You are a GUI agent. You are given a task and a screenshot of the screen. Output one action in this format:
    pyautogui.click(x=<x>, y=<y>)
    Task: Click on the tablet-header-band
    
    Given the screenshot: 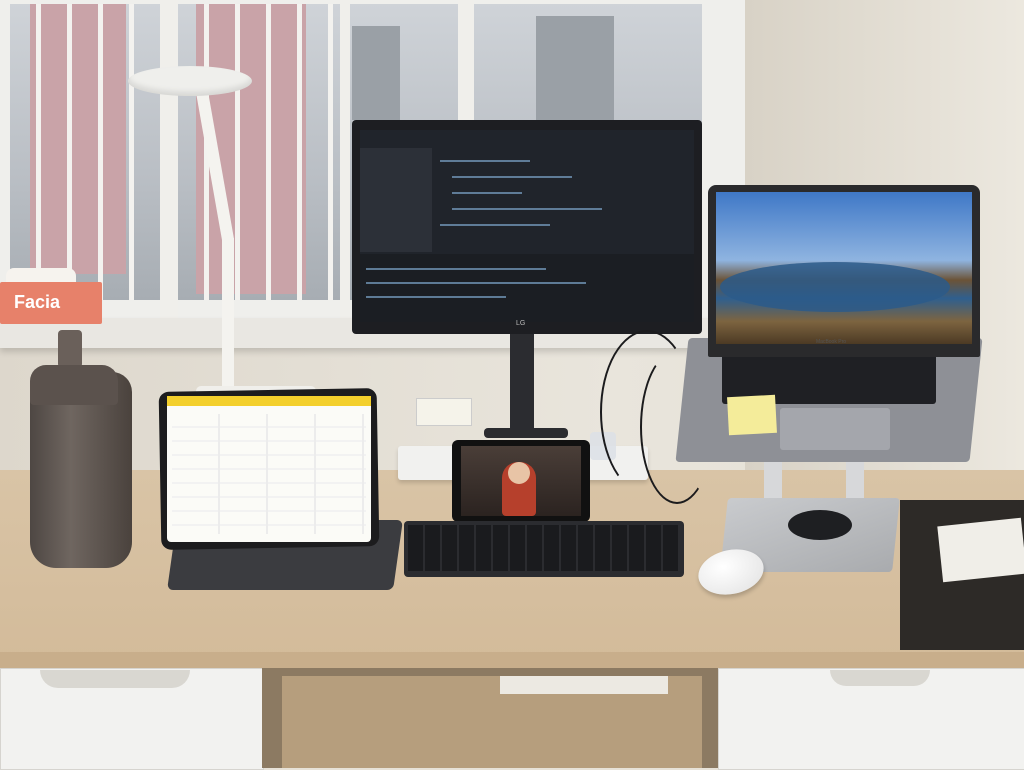 What is the action you would take?
    pyautogui.click(x=269, y=401)
    